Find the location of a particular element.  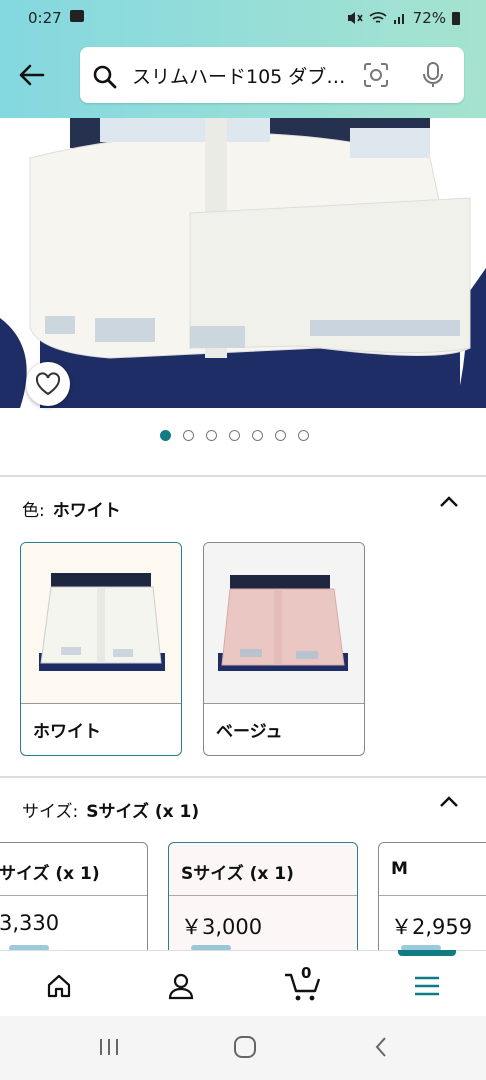

camera-lens-icon is located at coordinates (376, 75).